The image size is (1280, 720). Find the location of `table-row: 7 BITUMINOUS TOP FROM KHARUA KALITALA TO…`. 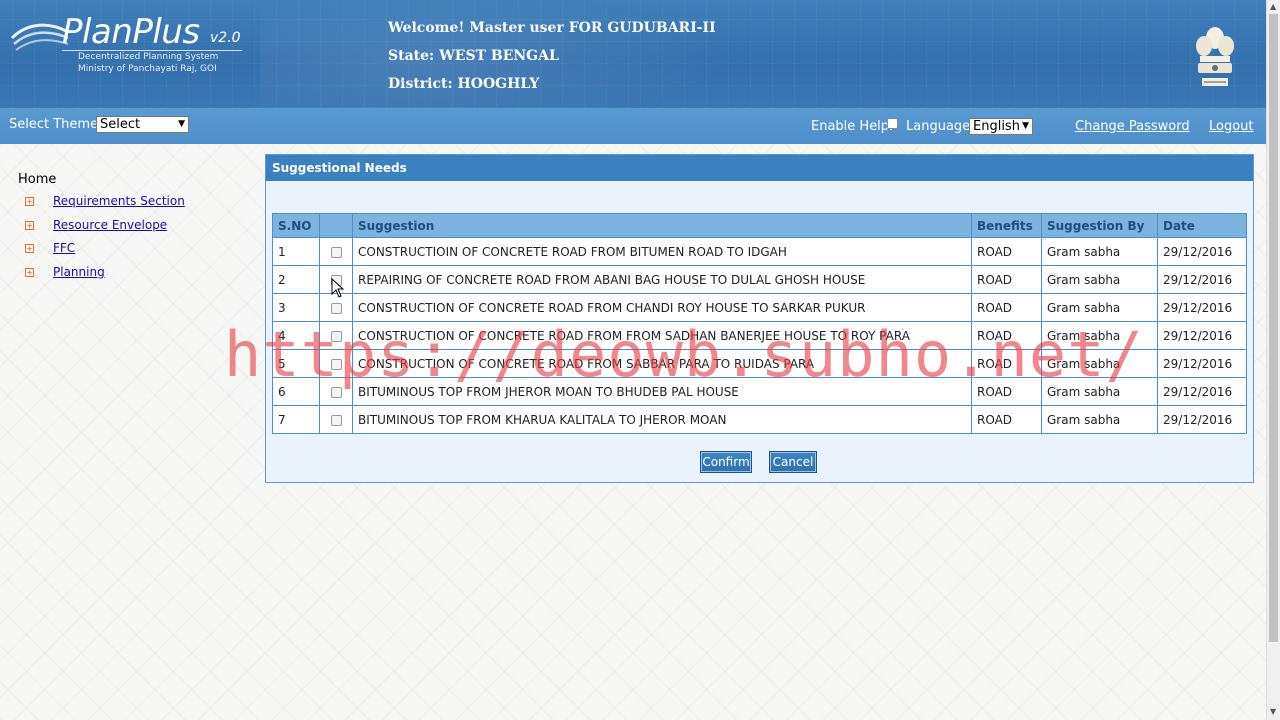

table-row: 7 BITUMINOUS TOP FROM KHARUA KALITALA TO… is located at coordinates (759, 419).